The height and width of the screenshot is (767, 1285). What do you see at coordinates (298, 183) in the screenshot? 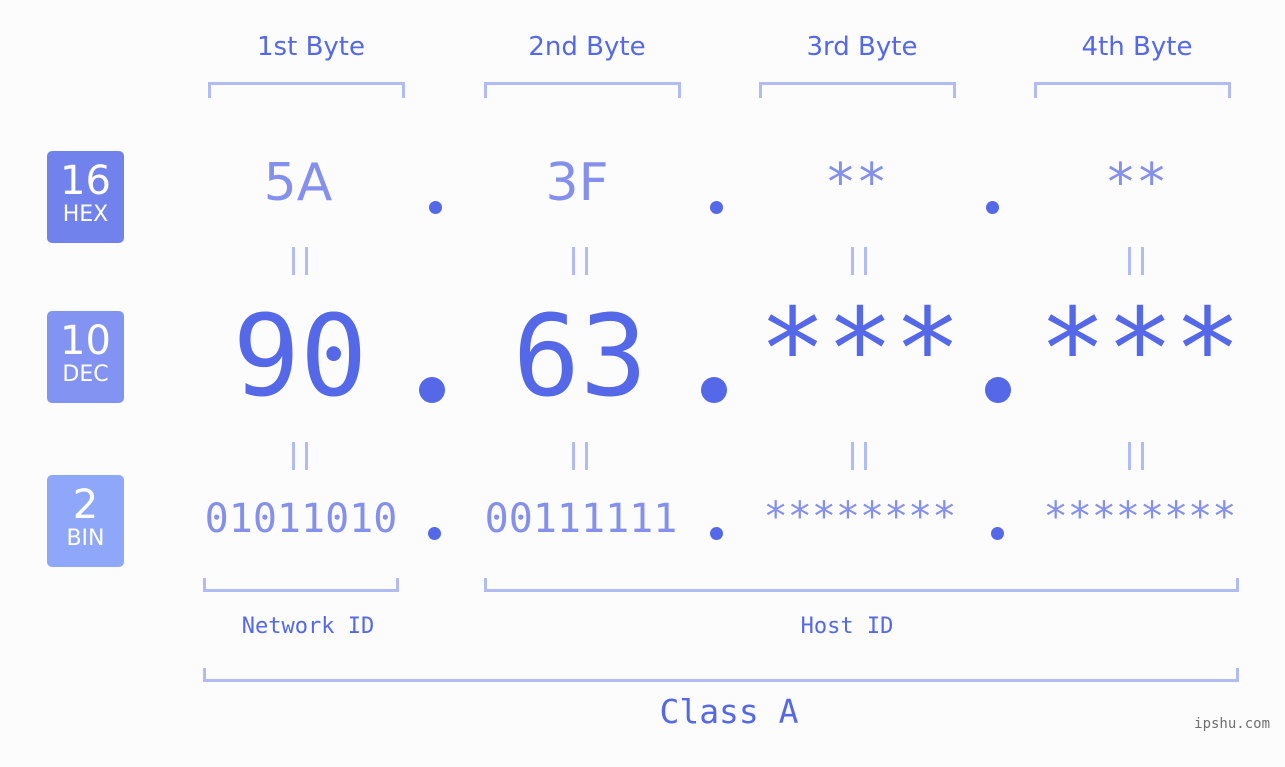
I see `hex-value-1: 5A` at bounding box center [298, 183].